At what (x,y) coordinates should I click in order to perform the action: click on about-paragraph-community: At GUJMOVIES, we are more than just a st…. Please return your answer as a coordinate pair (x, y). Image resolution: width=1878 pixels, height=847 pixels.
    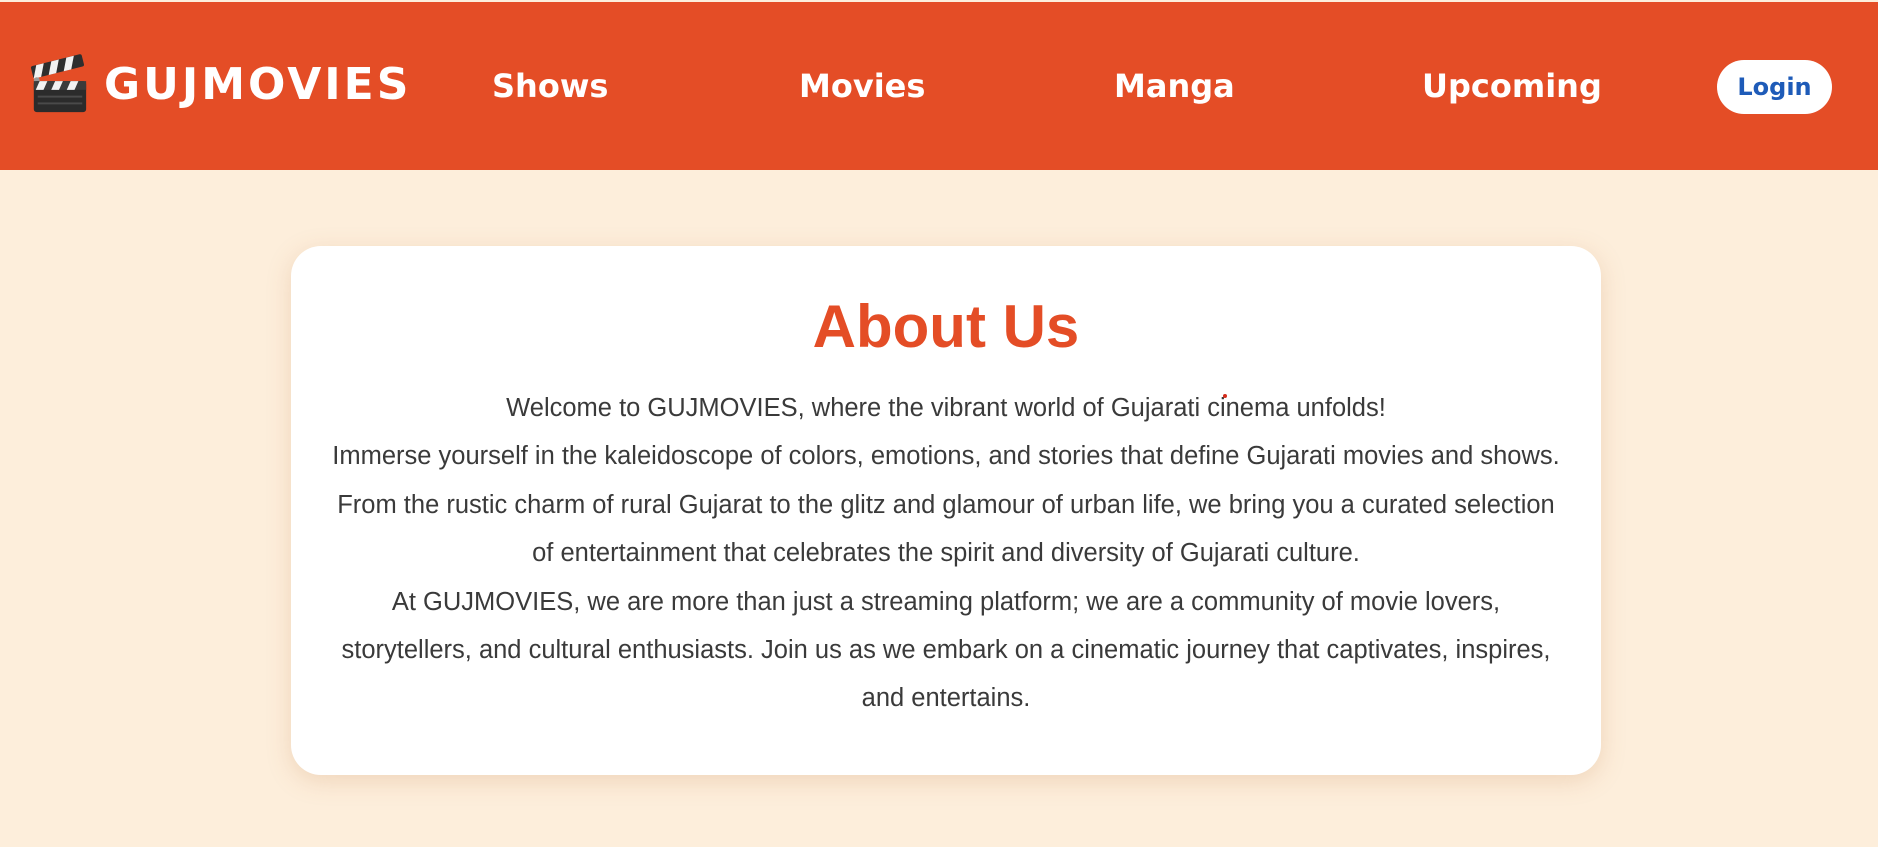
    Looking at the image, I should click on (946, 650).